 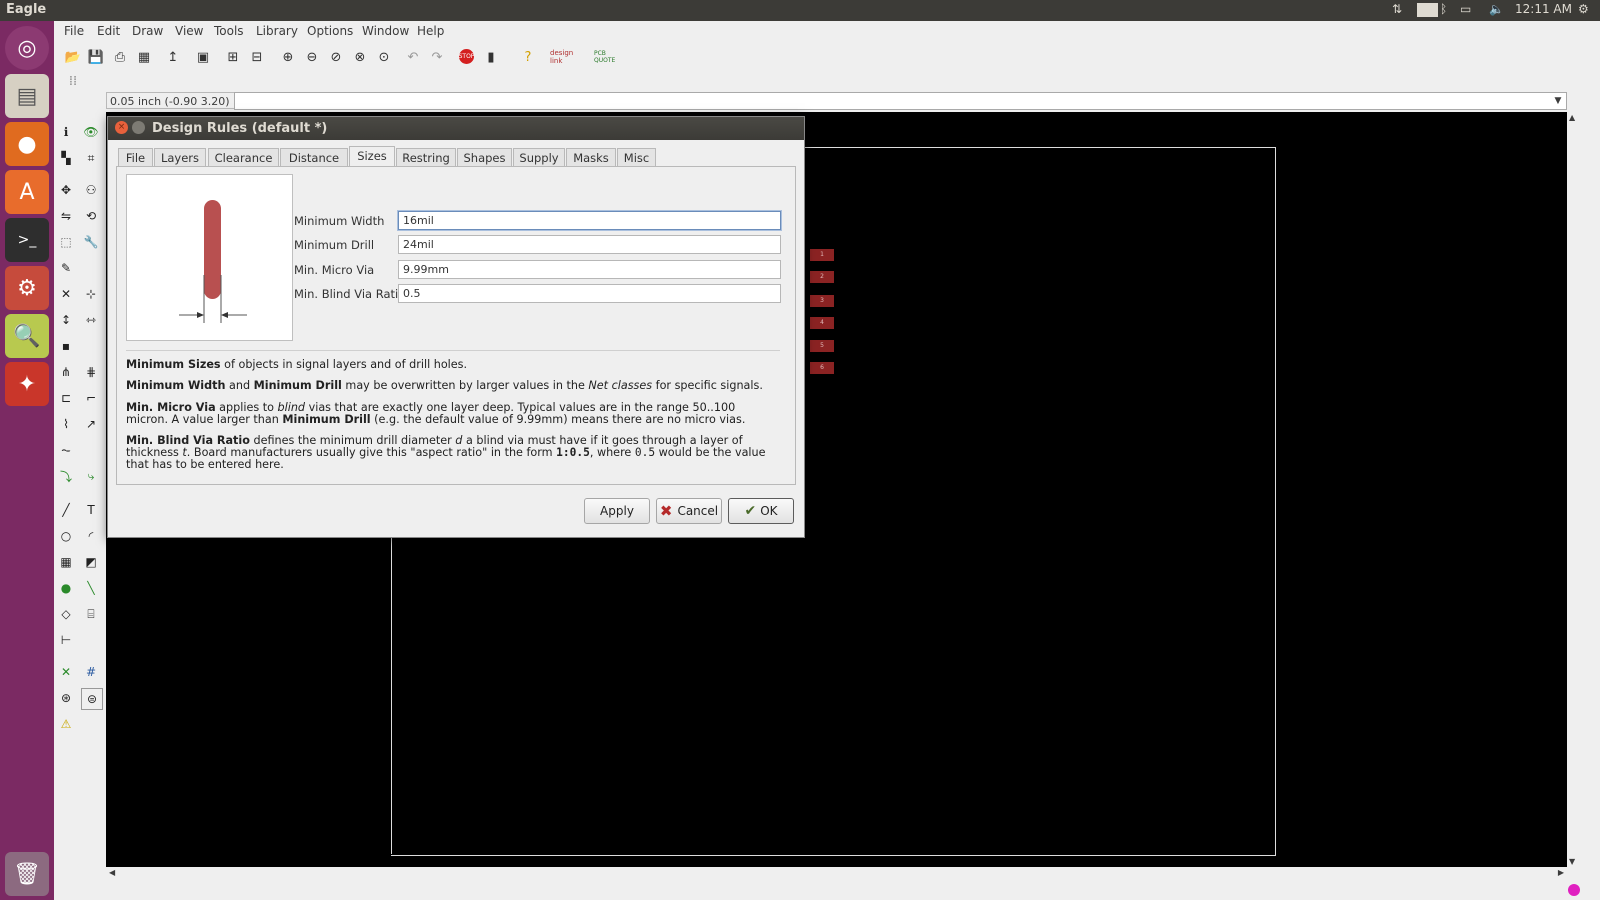 I want to click on grid-icon: ⁞⁞, so click(x=73, y=81).